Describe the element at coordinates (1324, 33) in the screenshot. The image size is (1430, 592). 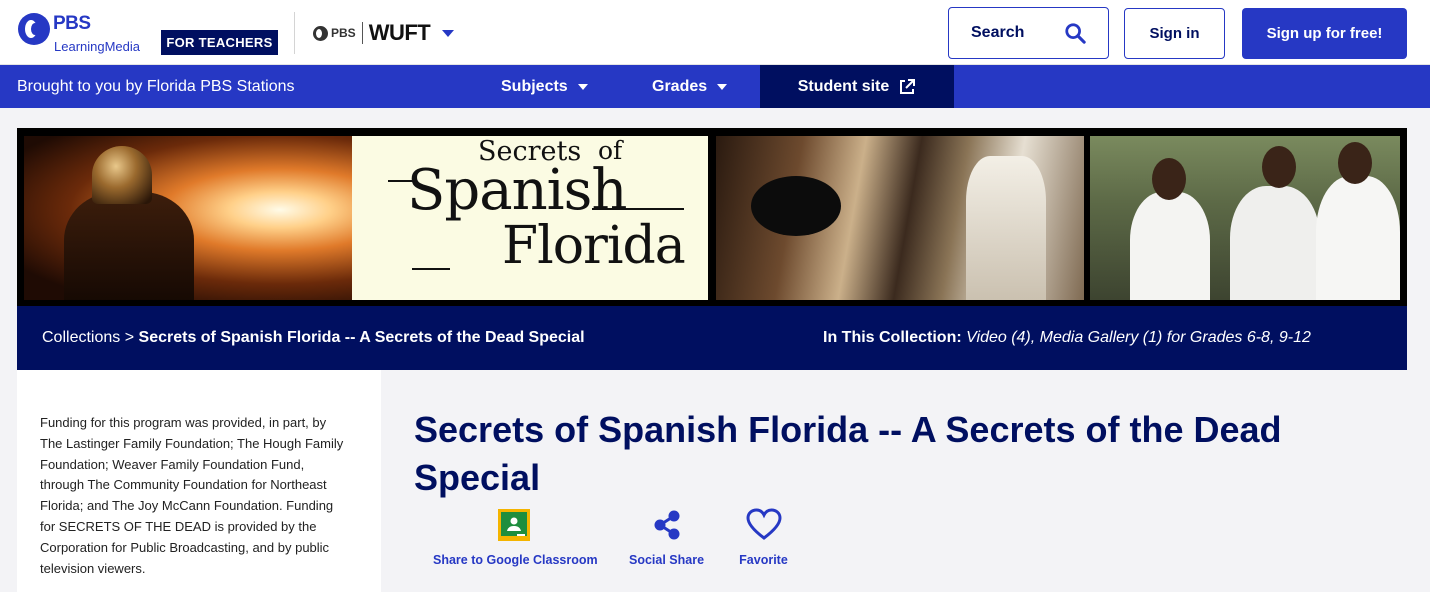
I see `sign-up-button: Sign up for free!` at that location.